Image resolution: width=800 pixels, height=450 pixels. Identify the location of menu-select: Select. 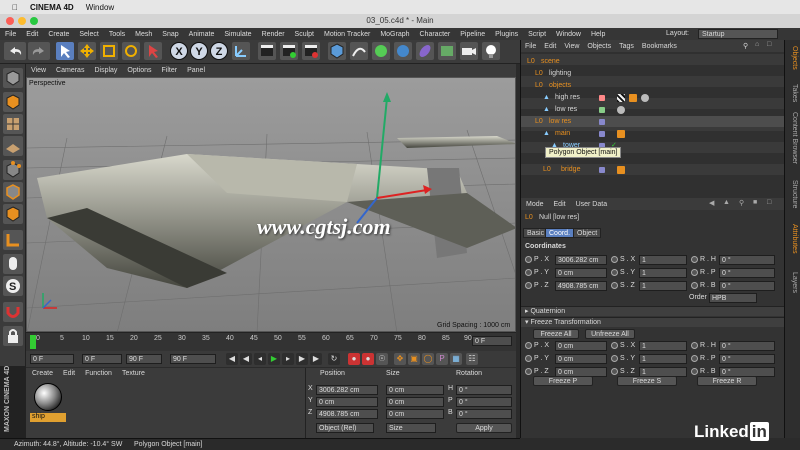
(88, 34).